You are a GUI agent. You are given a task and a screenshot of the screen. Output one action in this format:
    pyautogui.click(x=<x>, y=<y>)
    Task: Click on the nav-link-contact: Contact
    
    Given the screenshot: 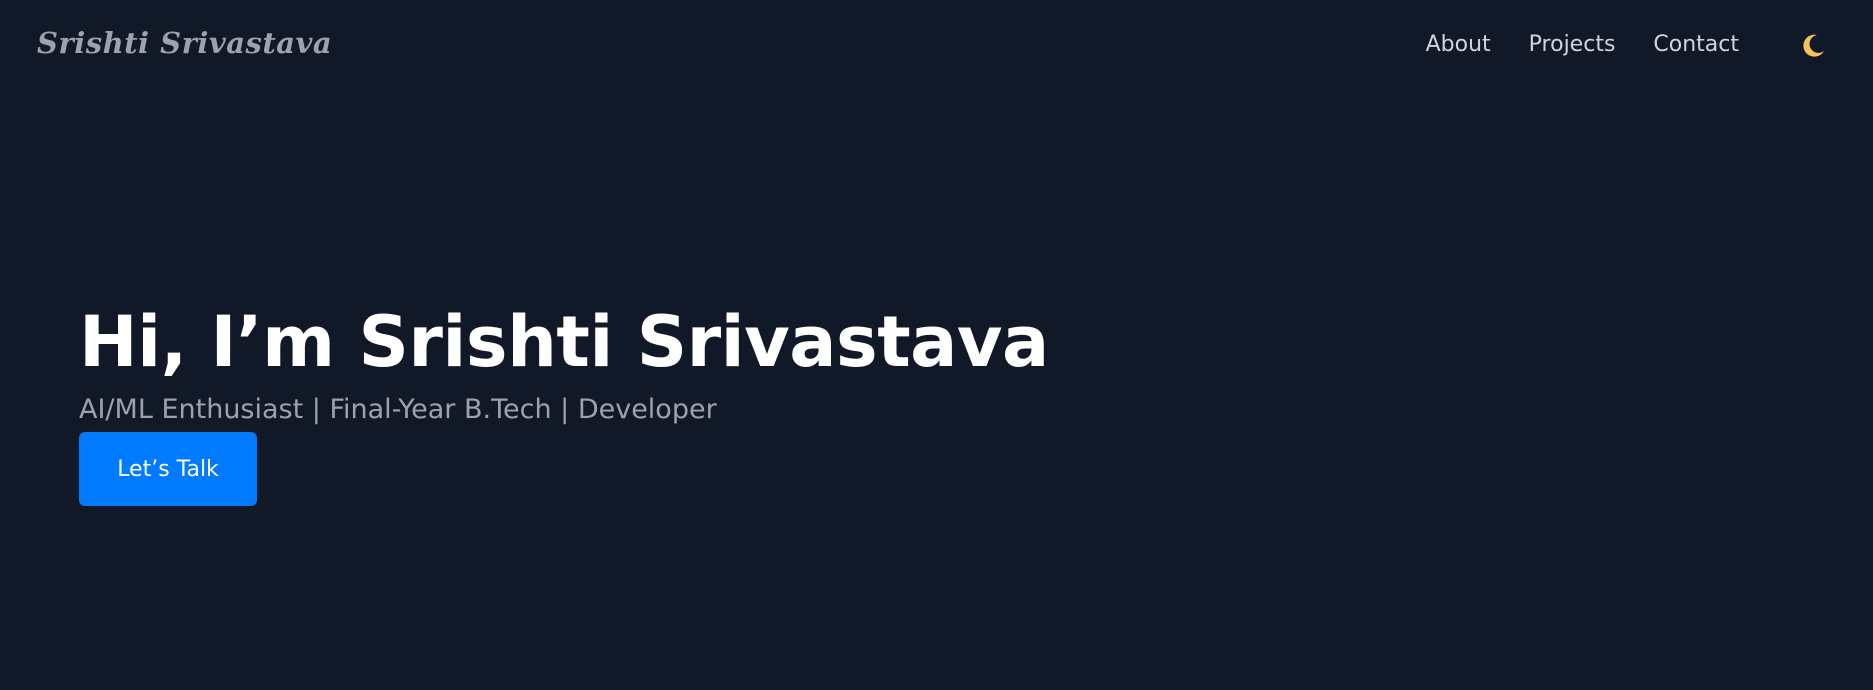 What is the action you would take?
    pyautogui.click(x=1696, y=44)
    